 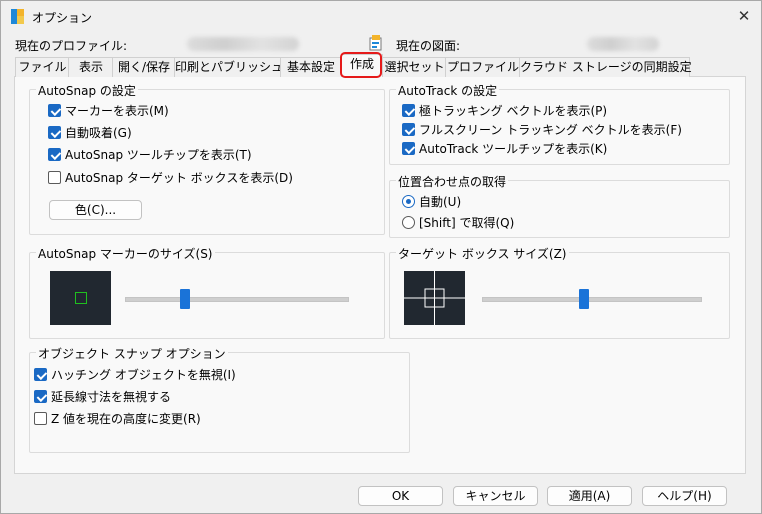 I want to click on checkbox-label: Z 値を現在の高度に変更(R), so click(x=126, y=419).